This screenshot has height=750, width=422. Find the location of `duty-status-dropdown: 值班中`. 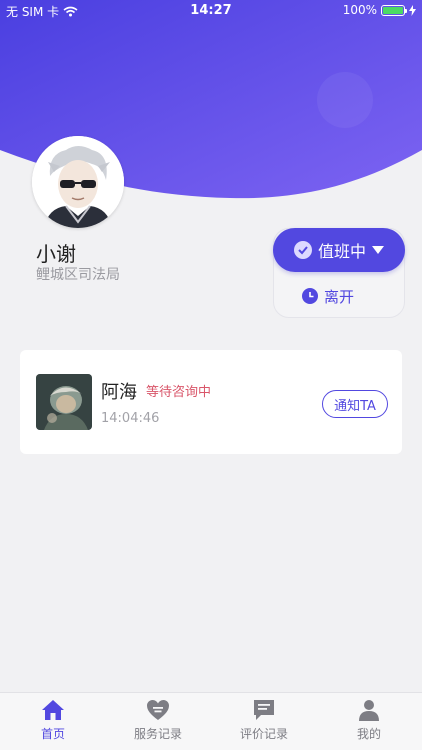

duty-status-dropdown: 值班中 is located at coordinates (339, 250).